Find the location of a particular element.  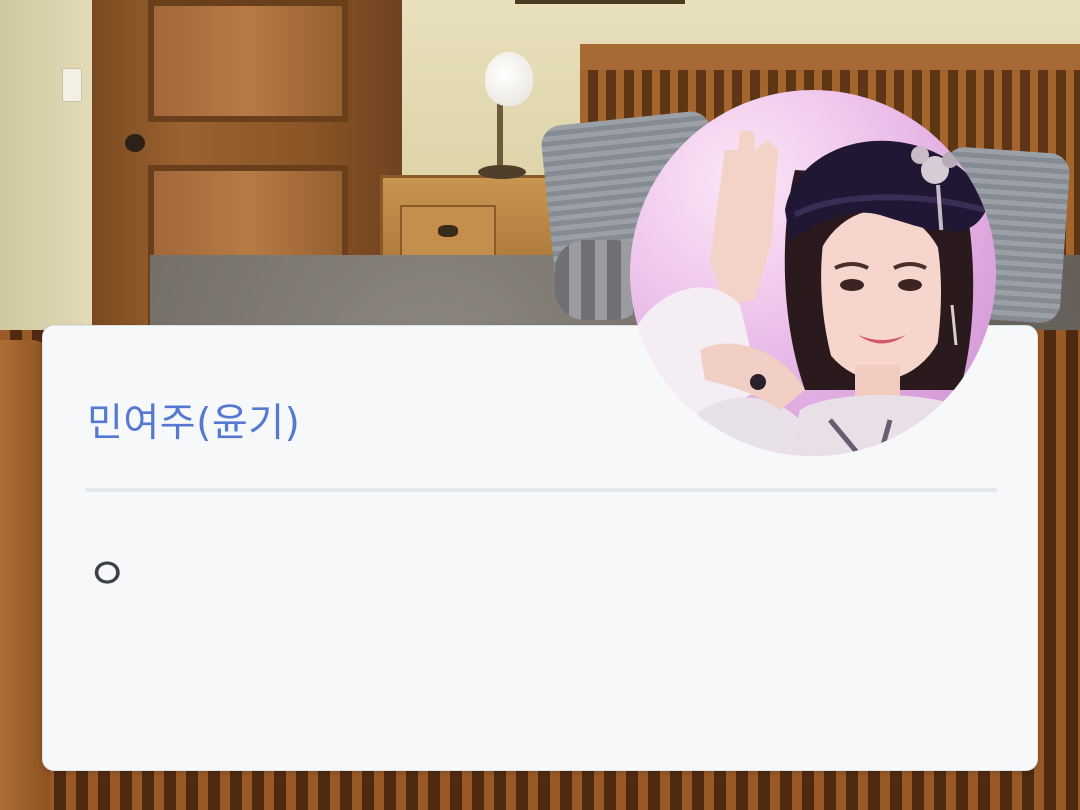

dialog-divider is located at coordinates (541, 490).